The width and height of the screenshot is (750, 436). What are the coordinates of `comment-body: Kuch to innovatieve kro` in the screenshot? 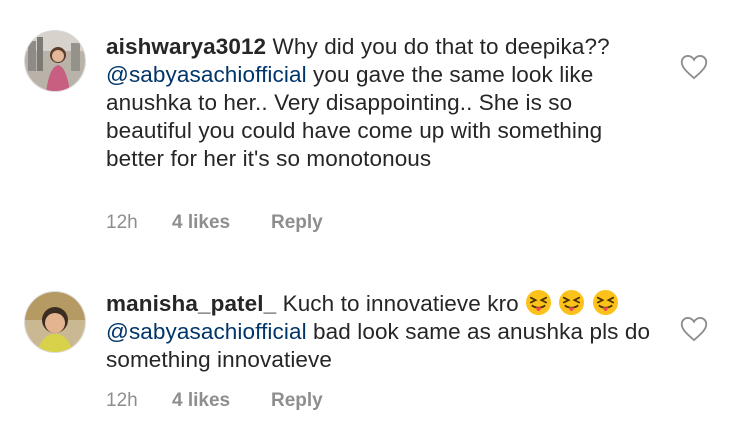 It's located at (401, 303).